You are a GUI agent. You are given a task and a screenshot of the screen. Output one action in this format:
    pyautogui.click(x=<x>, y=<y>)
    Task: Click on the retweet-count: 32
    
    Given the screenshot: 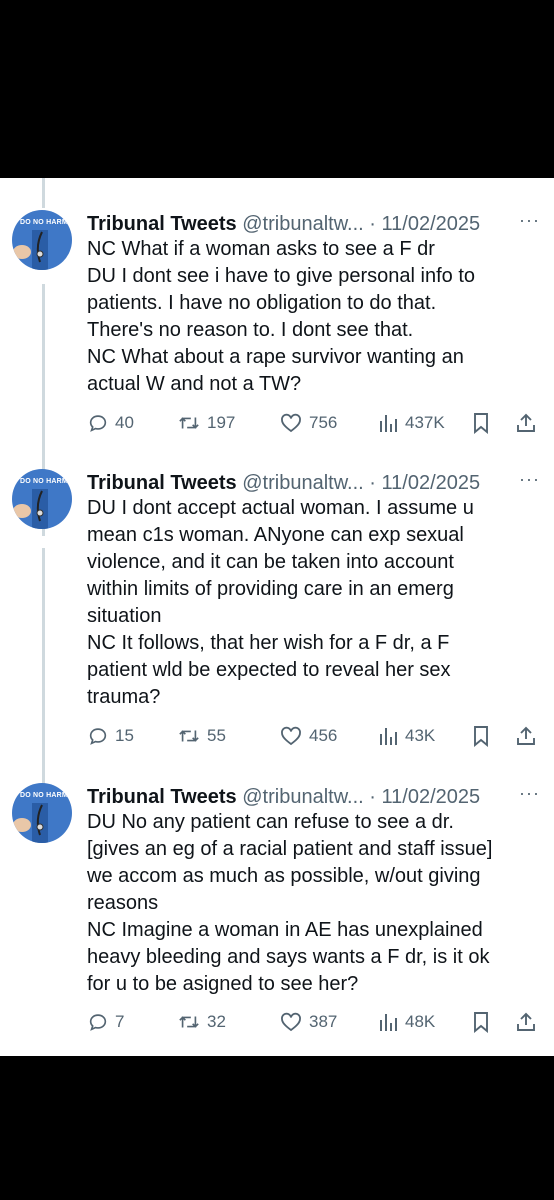 What is the action you would take?
    pyautogui.click(x=216, y=1021)
    